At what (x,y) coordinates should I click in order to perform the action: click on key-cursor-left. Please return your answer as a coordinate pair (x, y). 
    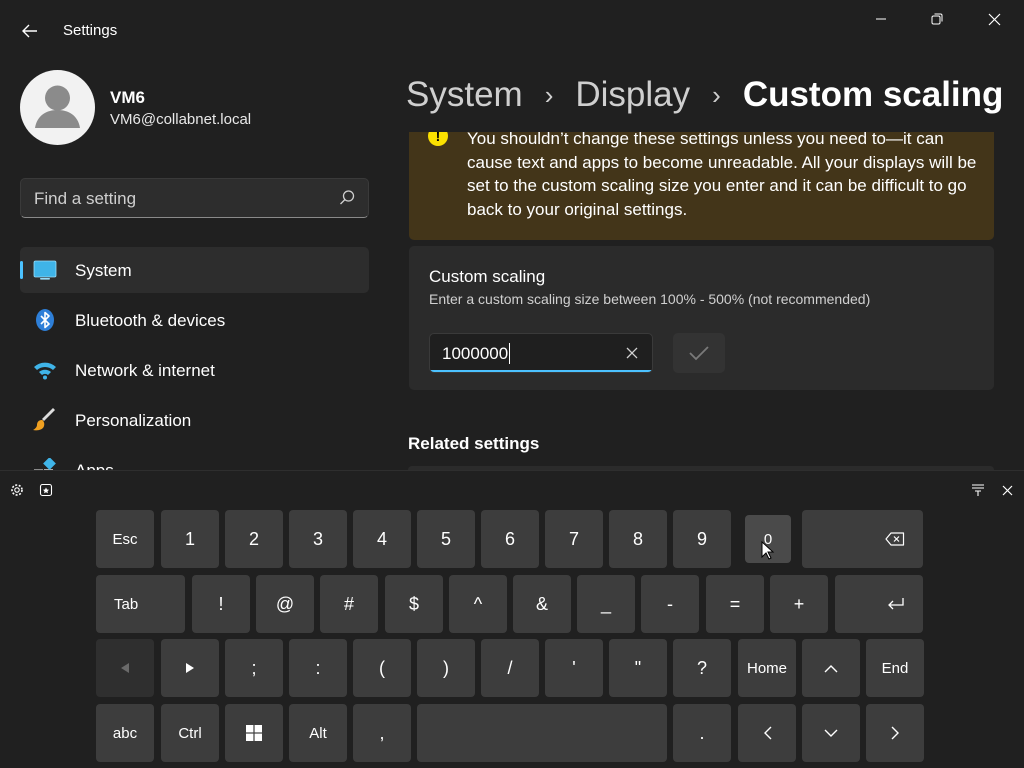
    Looking at the image, I should click on (125, 668).